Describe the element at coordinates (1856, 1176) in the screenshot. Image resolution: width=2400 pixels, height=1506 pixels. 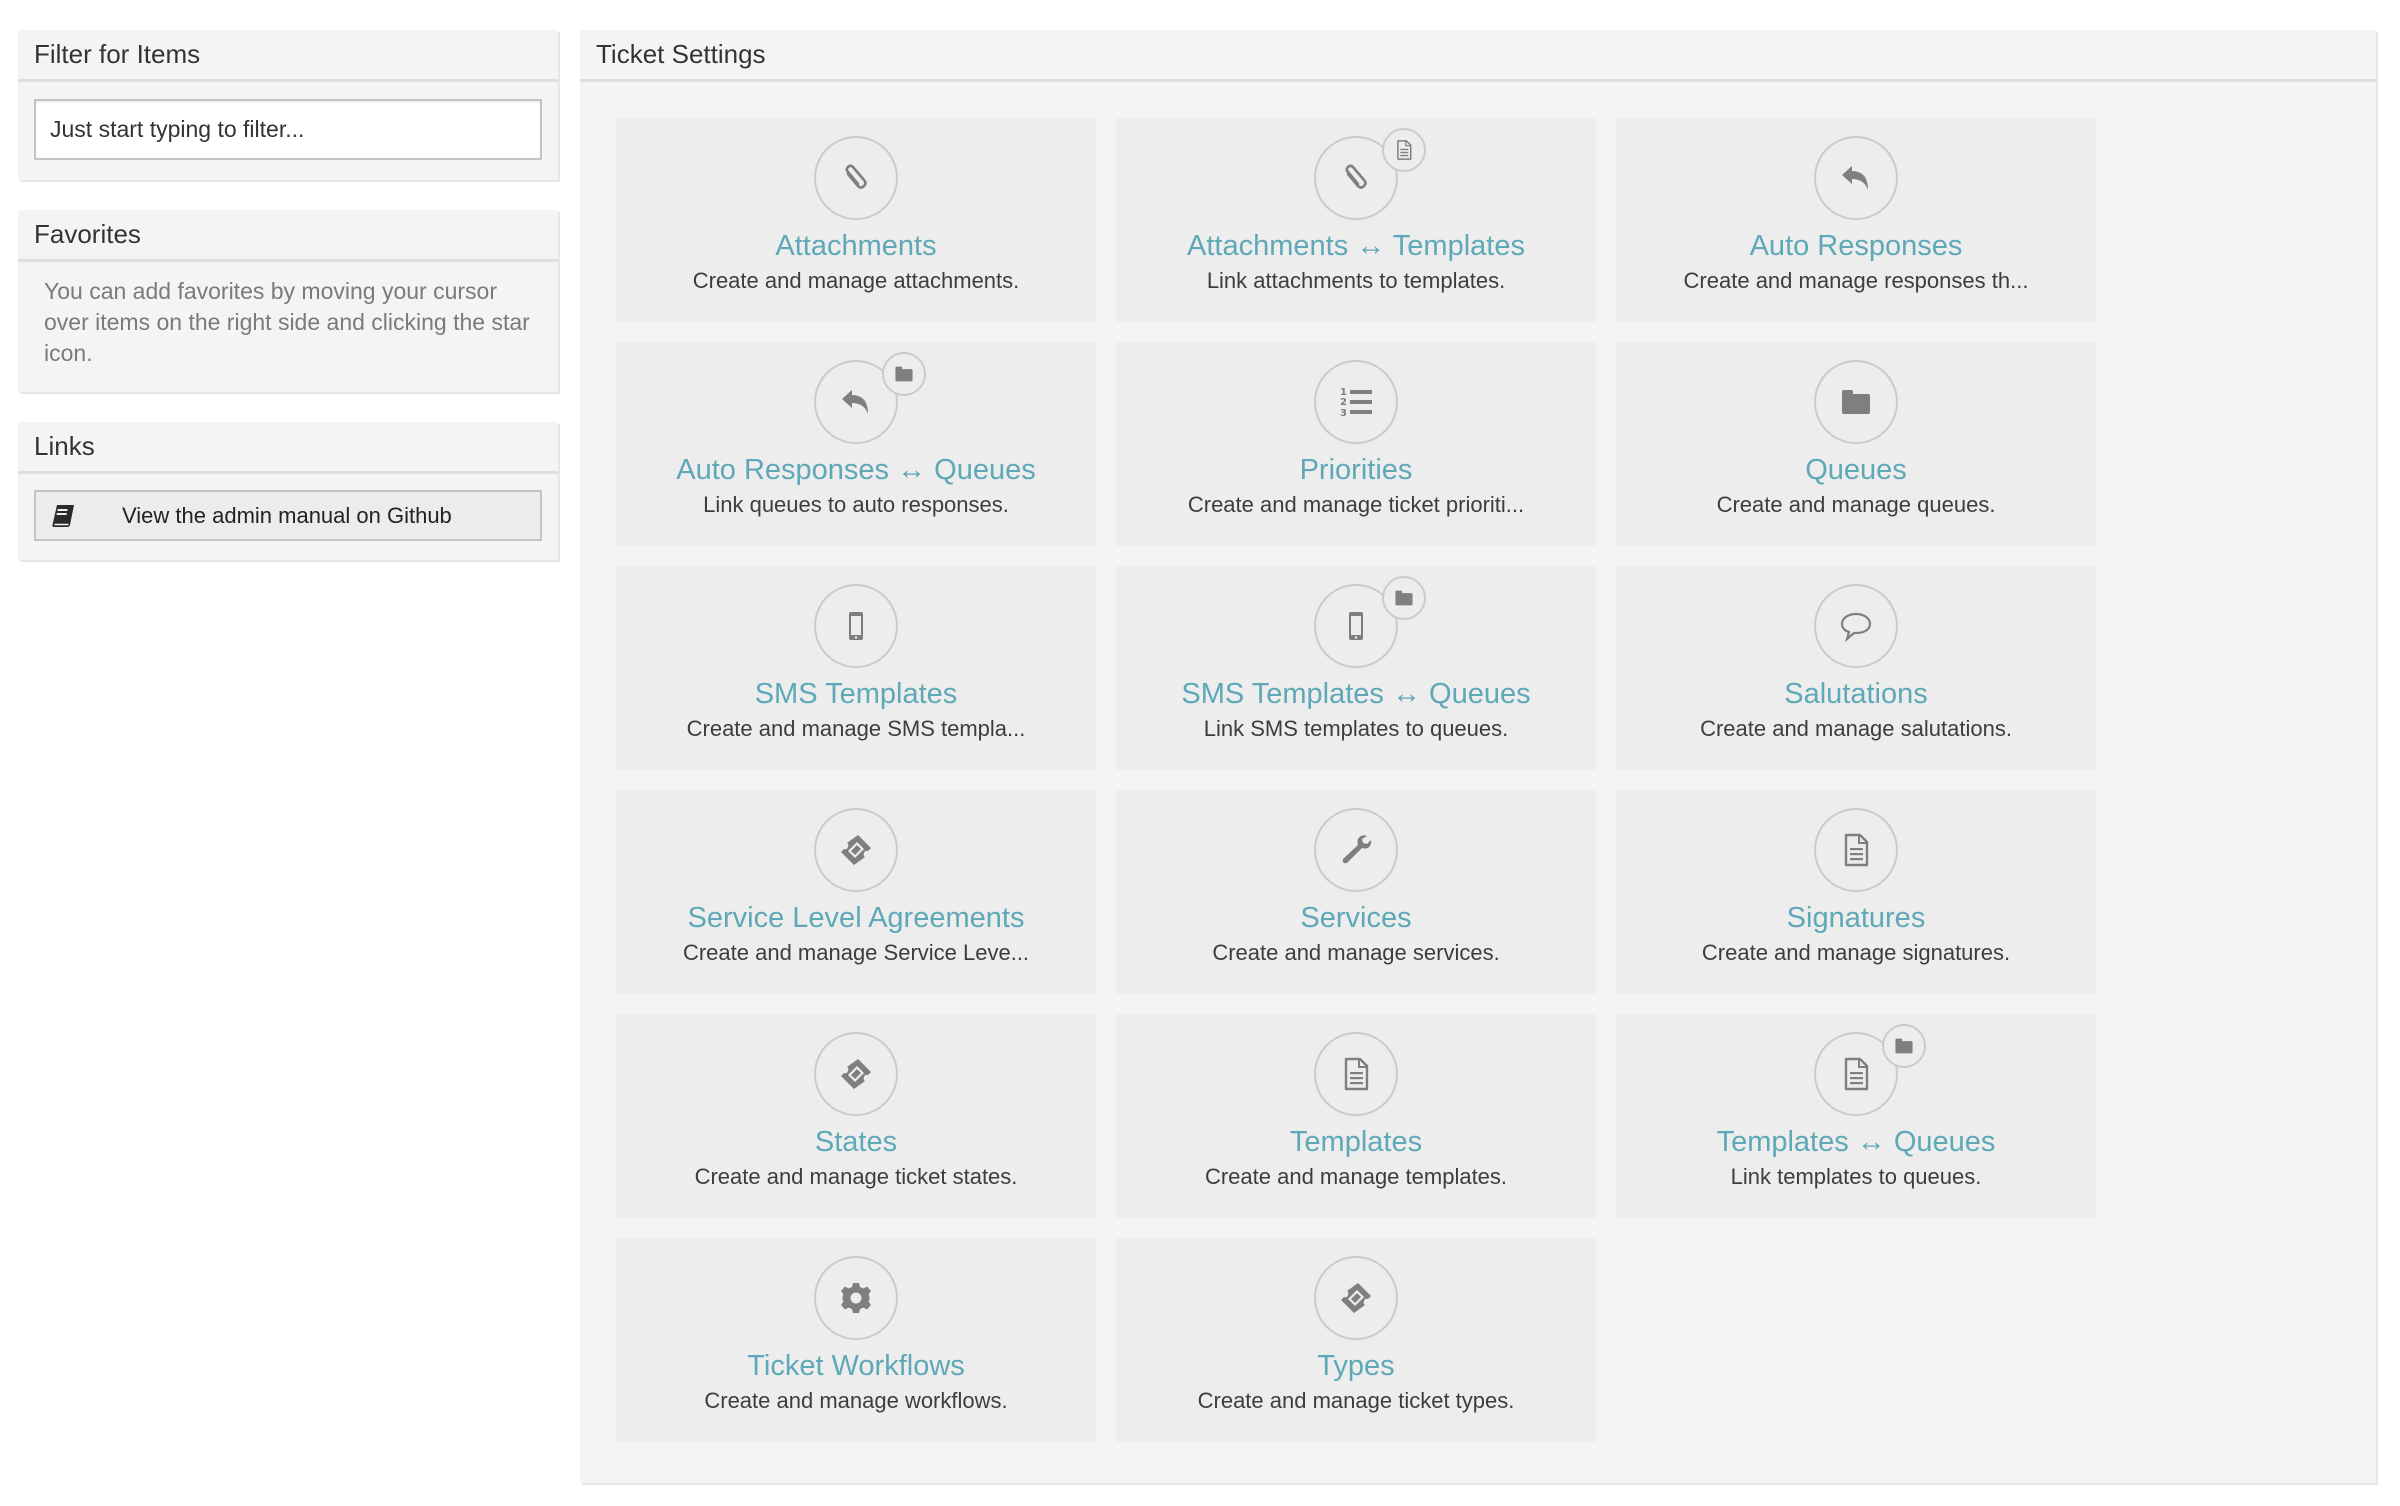
I see `tile-description: Link templates to queues.` at that location.